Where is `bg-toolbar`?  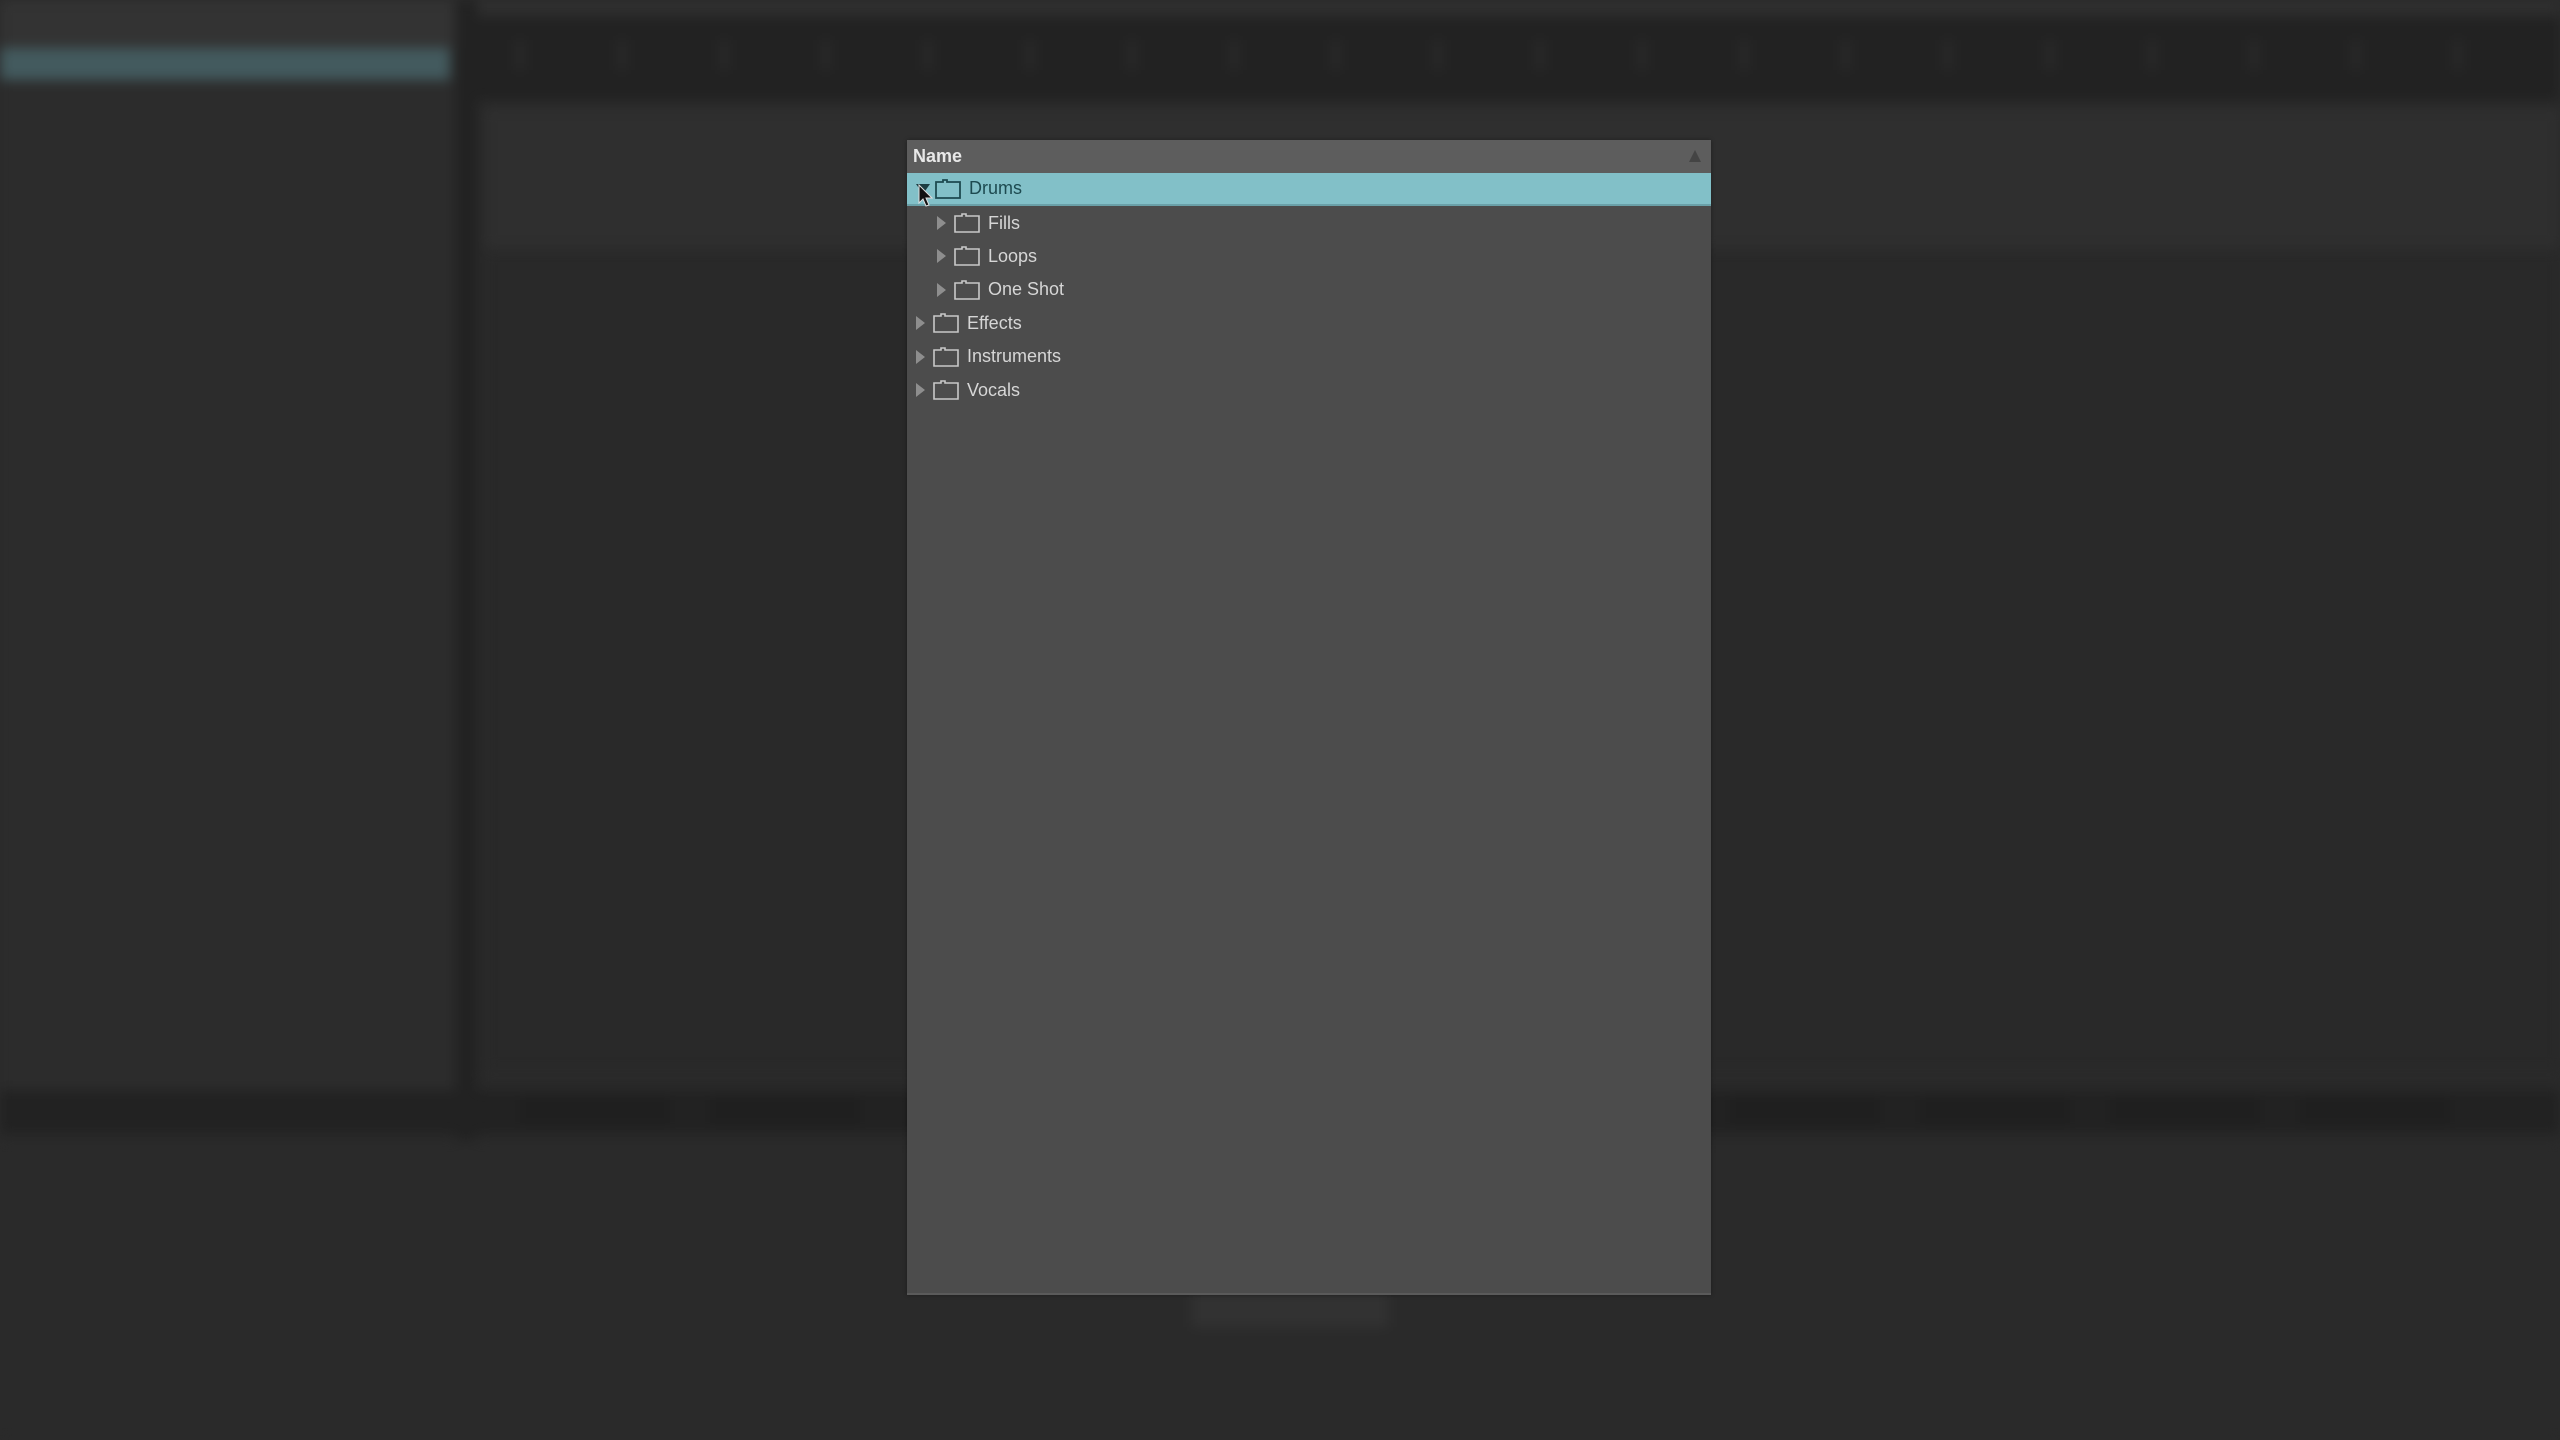 bg-toolbar is located at coordinates (1518, 58).